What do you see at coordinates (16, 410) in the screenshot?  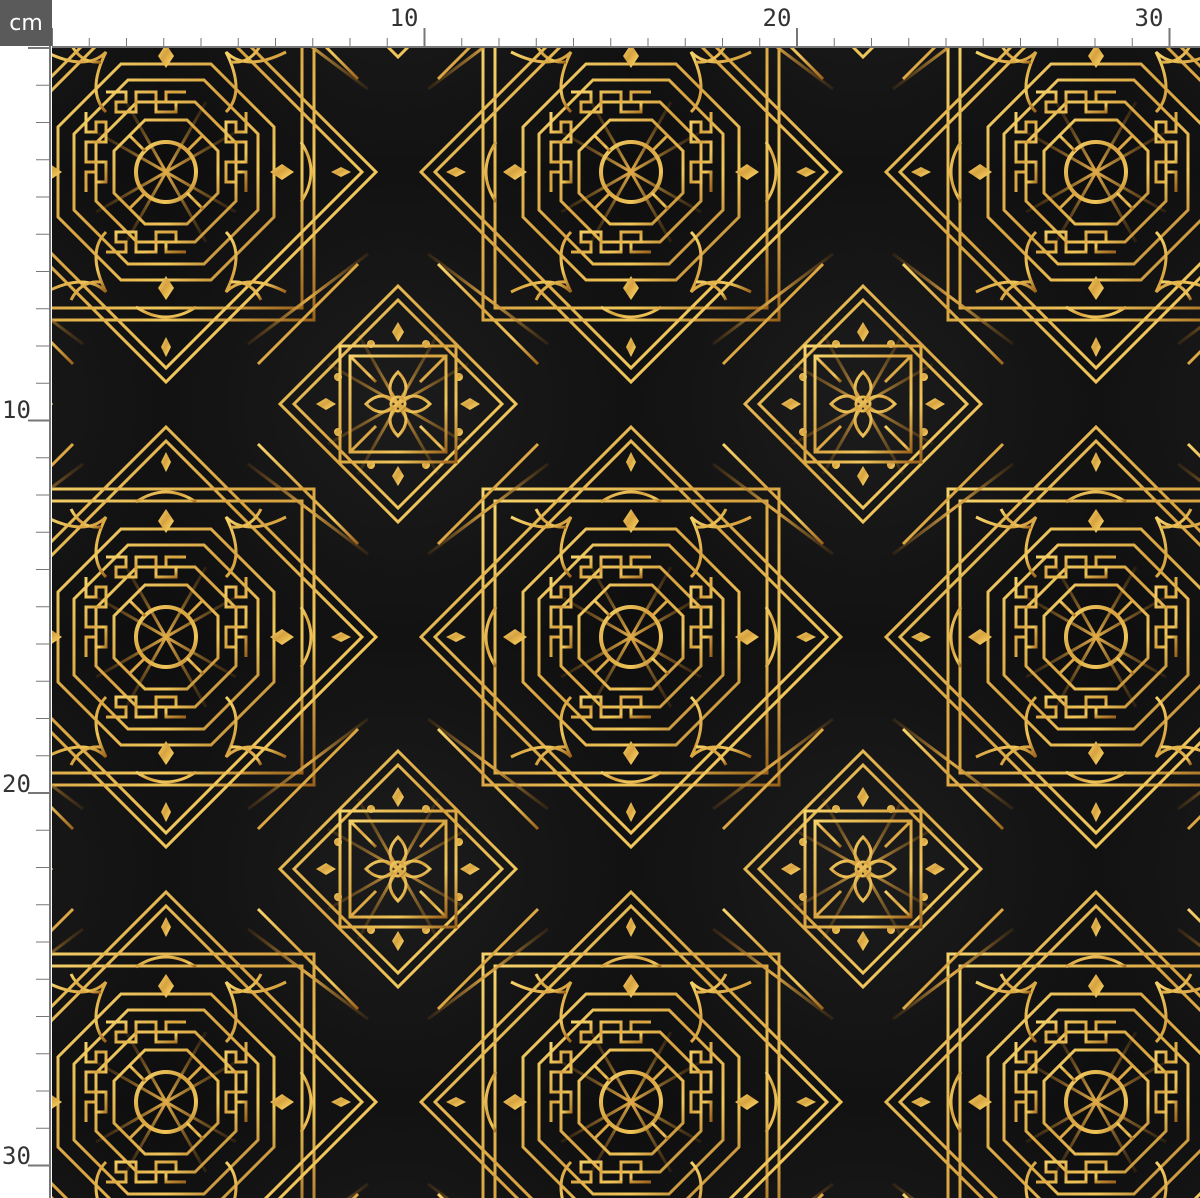 I see `left-ruler-label-10: 10` at bounding box center [16, 410].